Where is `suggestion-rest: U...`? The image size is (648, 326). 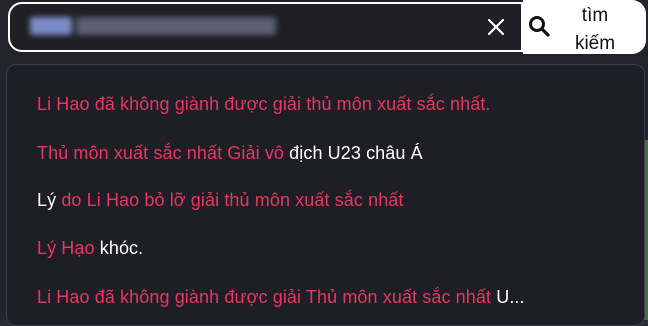
suggestion-rest: U... is located at coordinates (510, 297).